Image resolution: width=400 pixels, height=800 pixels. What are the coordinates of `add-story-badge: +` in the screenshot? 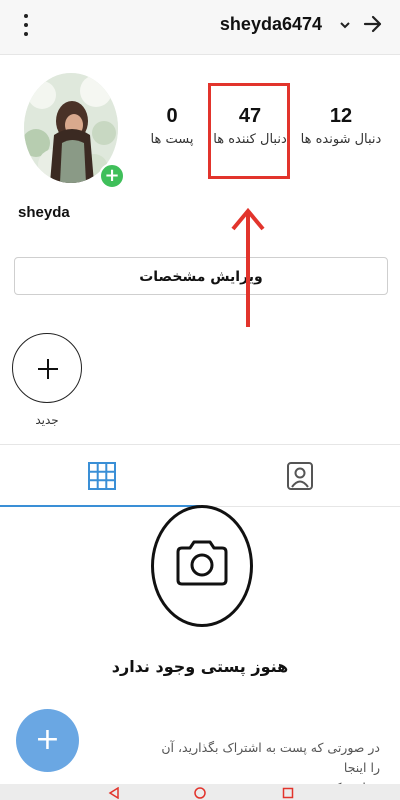 It's located at (112, 176).